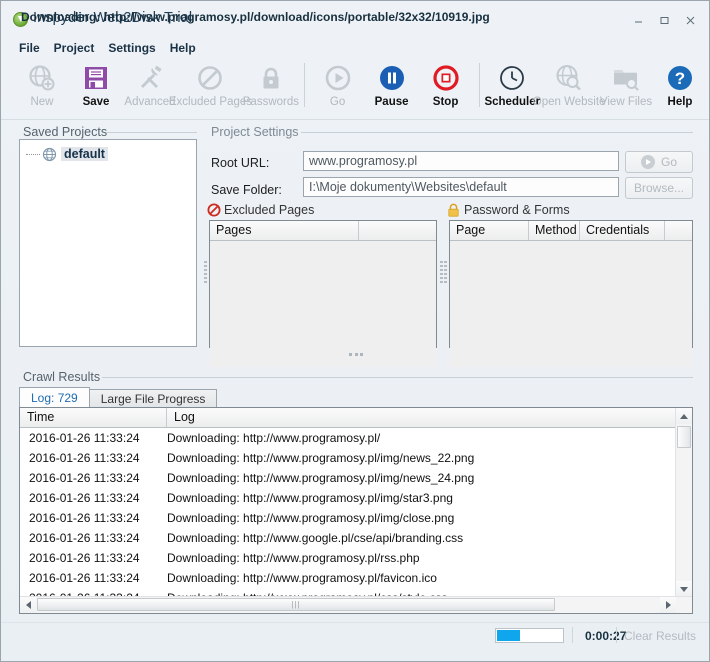 This screenshot has width=710, height=662. Describe the element at coordinates (397, 377) in the screenshot. I see `crawl-results-group-line` at that location.